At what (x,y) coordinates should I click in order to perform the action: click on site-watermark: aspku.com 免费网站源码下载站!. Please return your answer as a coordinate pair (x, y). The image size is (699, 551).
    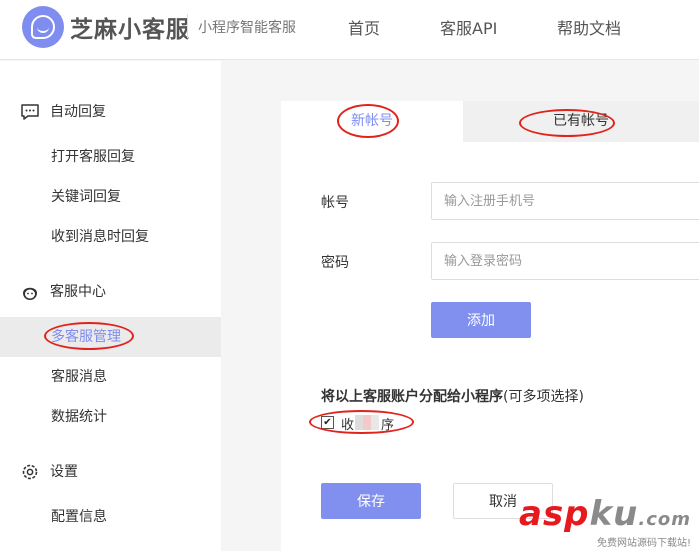
    Looking at the image, I should click on (605, 521).